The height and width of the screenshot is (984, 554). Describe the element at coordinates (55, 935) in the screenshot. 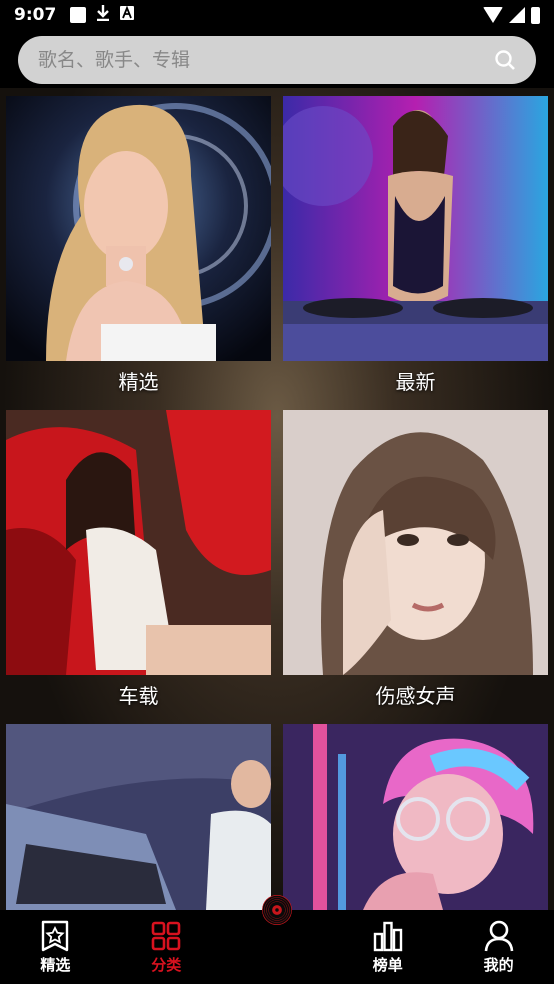

I see `star-bookmark-icon` at that location.